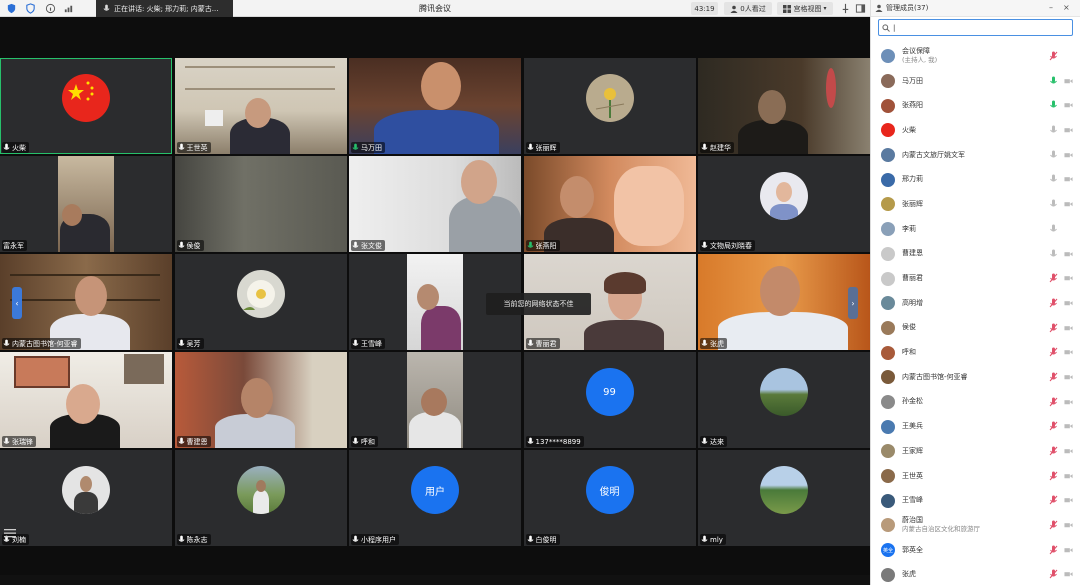 This screenshot has width=1080, height=585. What do you see at coordinates (609, 106) in the screenshot?
I see `video-tile: 张丽辉` at bounding box center [609, 106].